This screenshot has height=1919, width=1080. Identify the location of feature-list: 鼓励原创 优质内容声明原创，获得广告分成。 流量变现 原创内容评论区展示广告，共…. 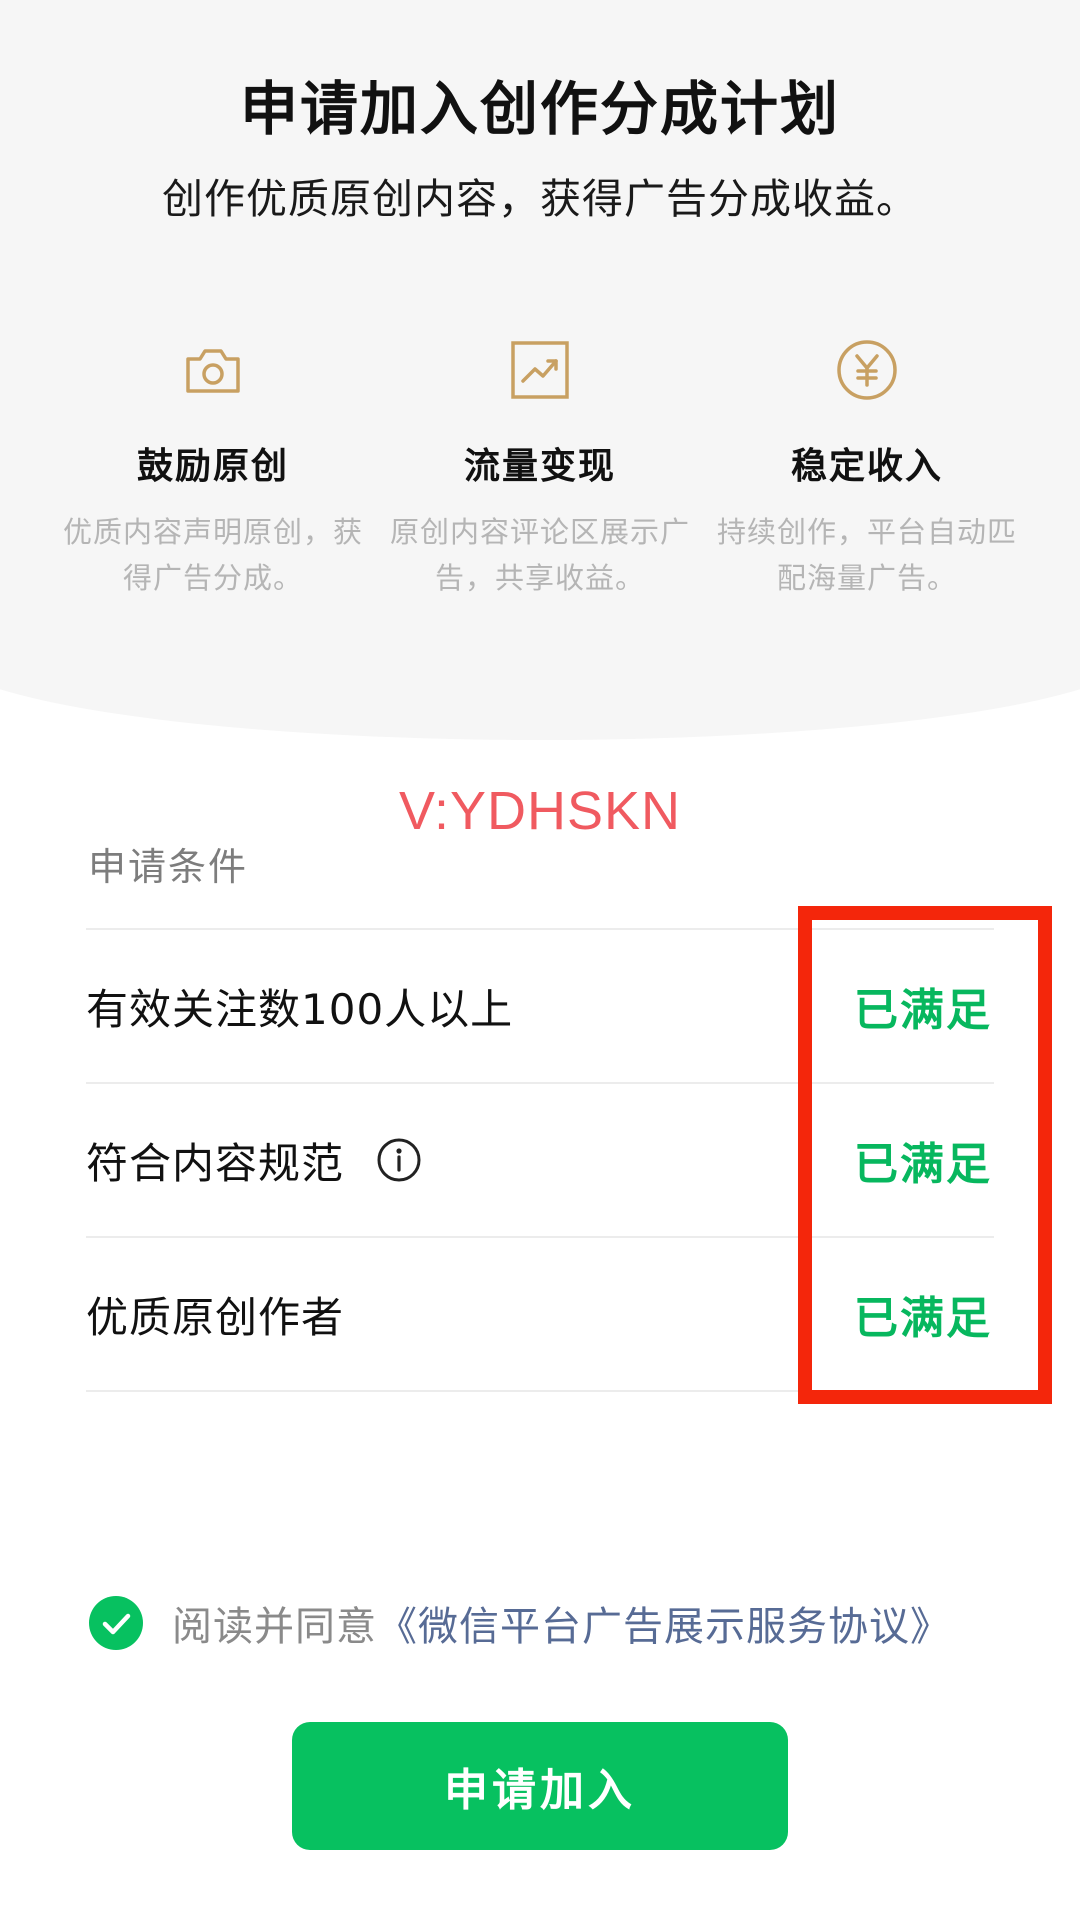
(540, 468).